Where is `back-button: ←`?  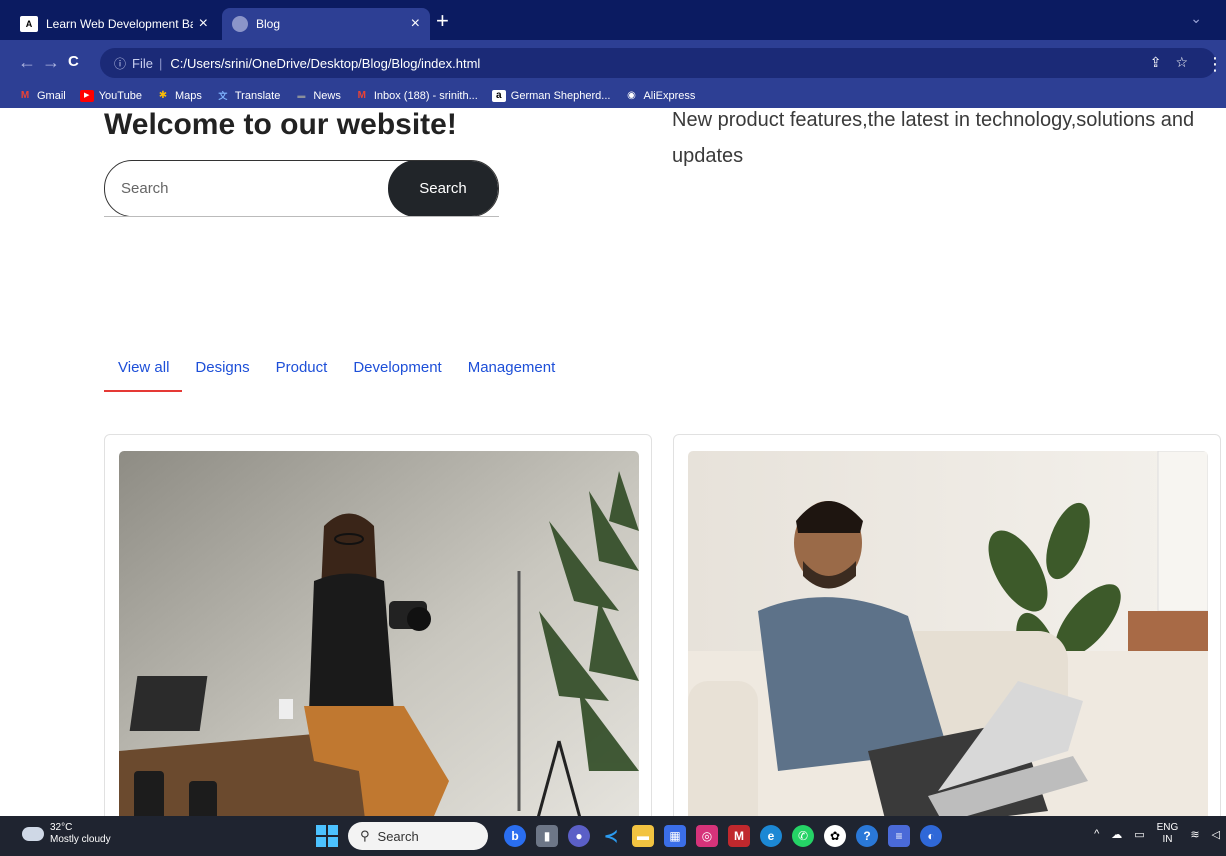 back-button: ← is located at coordinates (27, 62).